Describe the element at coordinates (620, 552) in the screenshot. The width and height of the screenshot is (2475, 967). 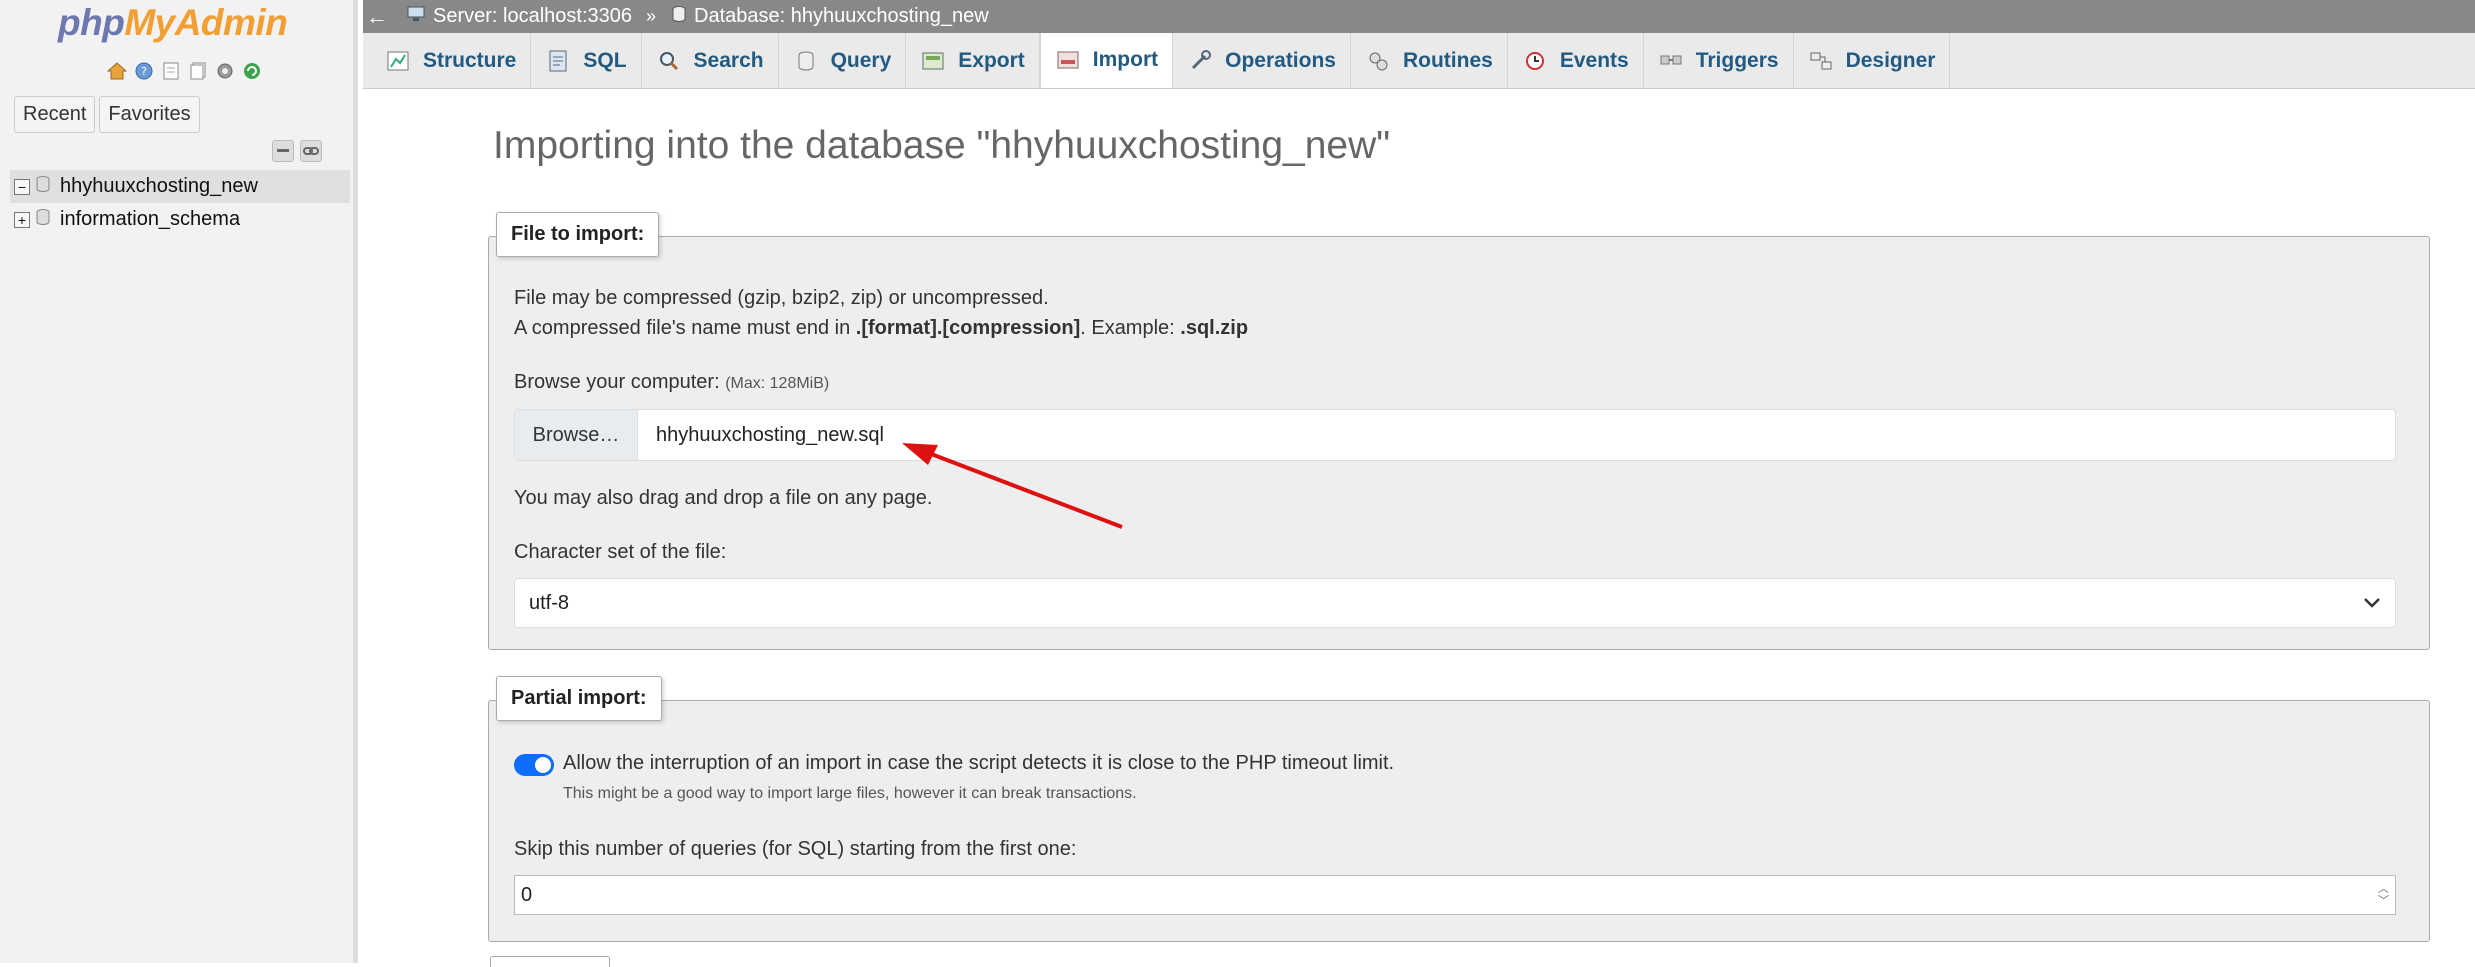
I see `charset-label: Character set of the file:` at that location.